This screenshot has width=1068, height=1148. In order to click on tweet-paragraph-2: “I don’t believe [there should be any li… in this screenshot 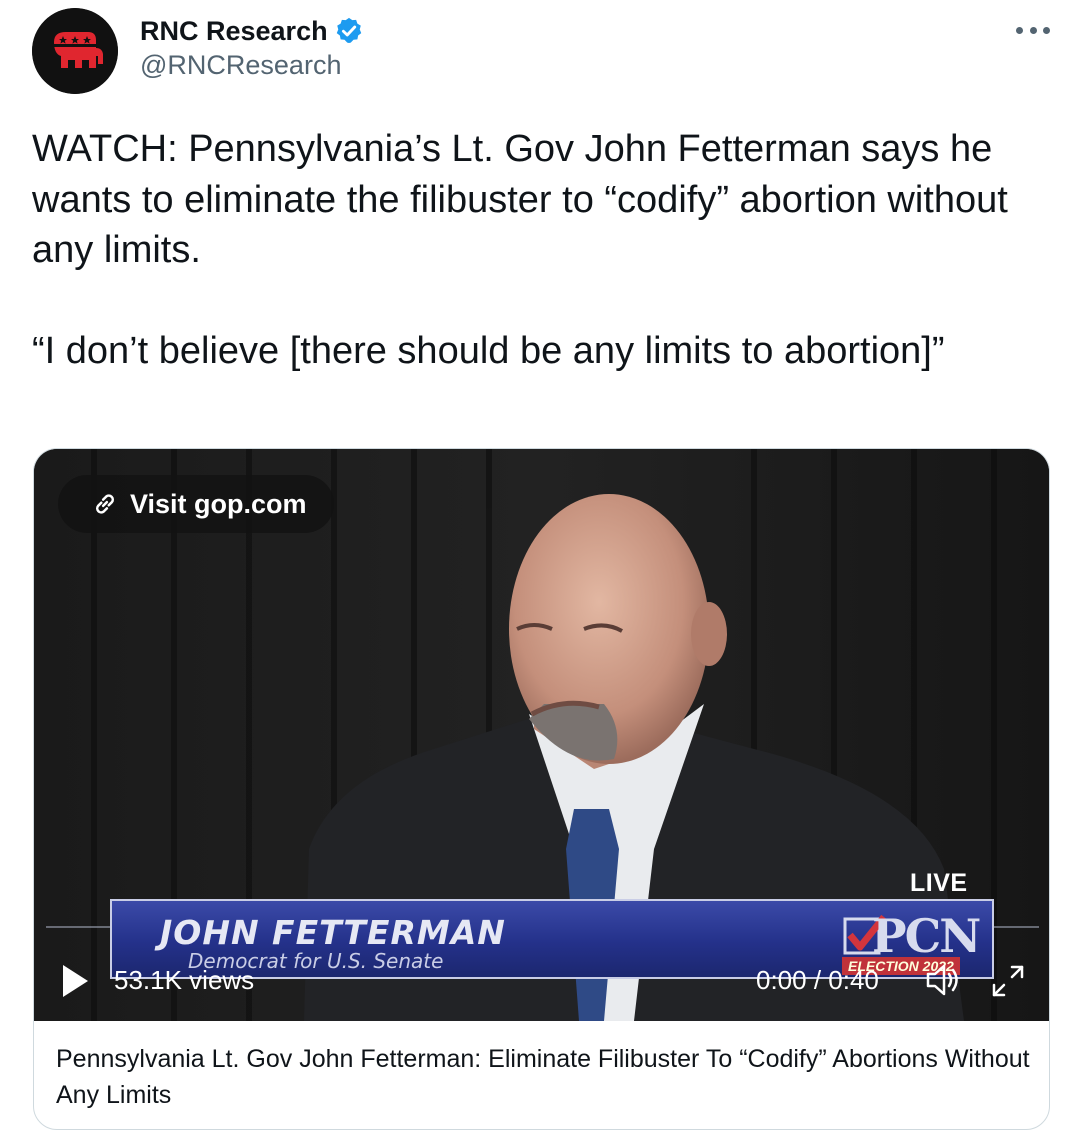, I will do `click(488, 350)`.